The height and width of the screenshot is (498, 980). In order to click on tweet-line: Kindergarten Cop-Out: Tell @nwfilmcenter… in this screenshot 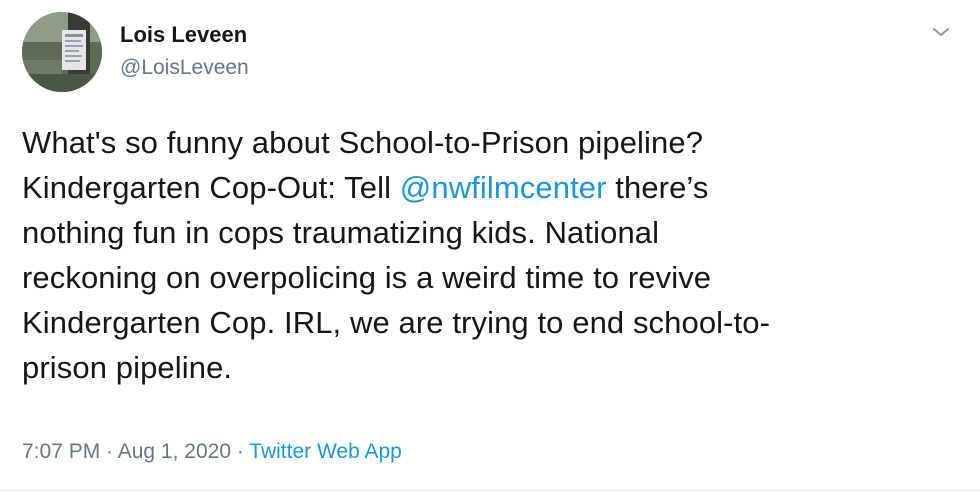, I will do `click(487, 187)`.